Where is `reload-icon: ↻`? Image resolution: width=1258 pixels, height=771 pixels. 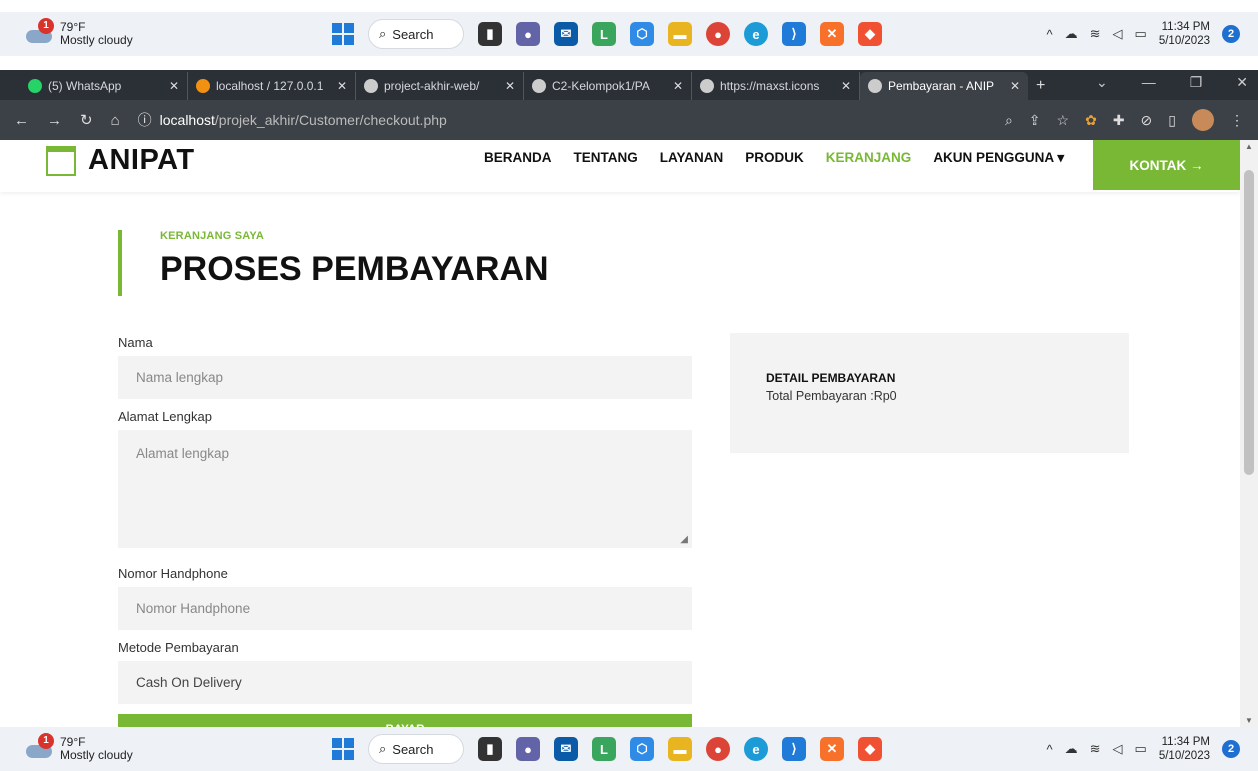
reload-icon: ↻ is located at coordinates (86, 120).